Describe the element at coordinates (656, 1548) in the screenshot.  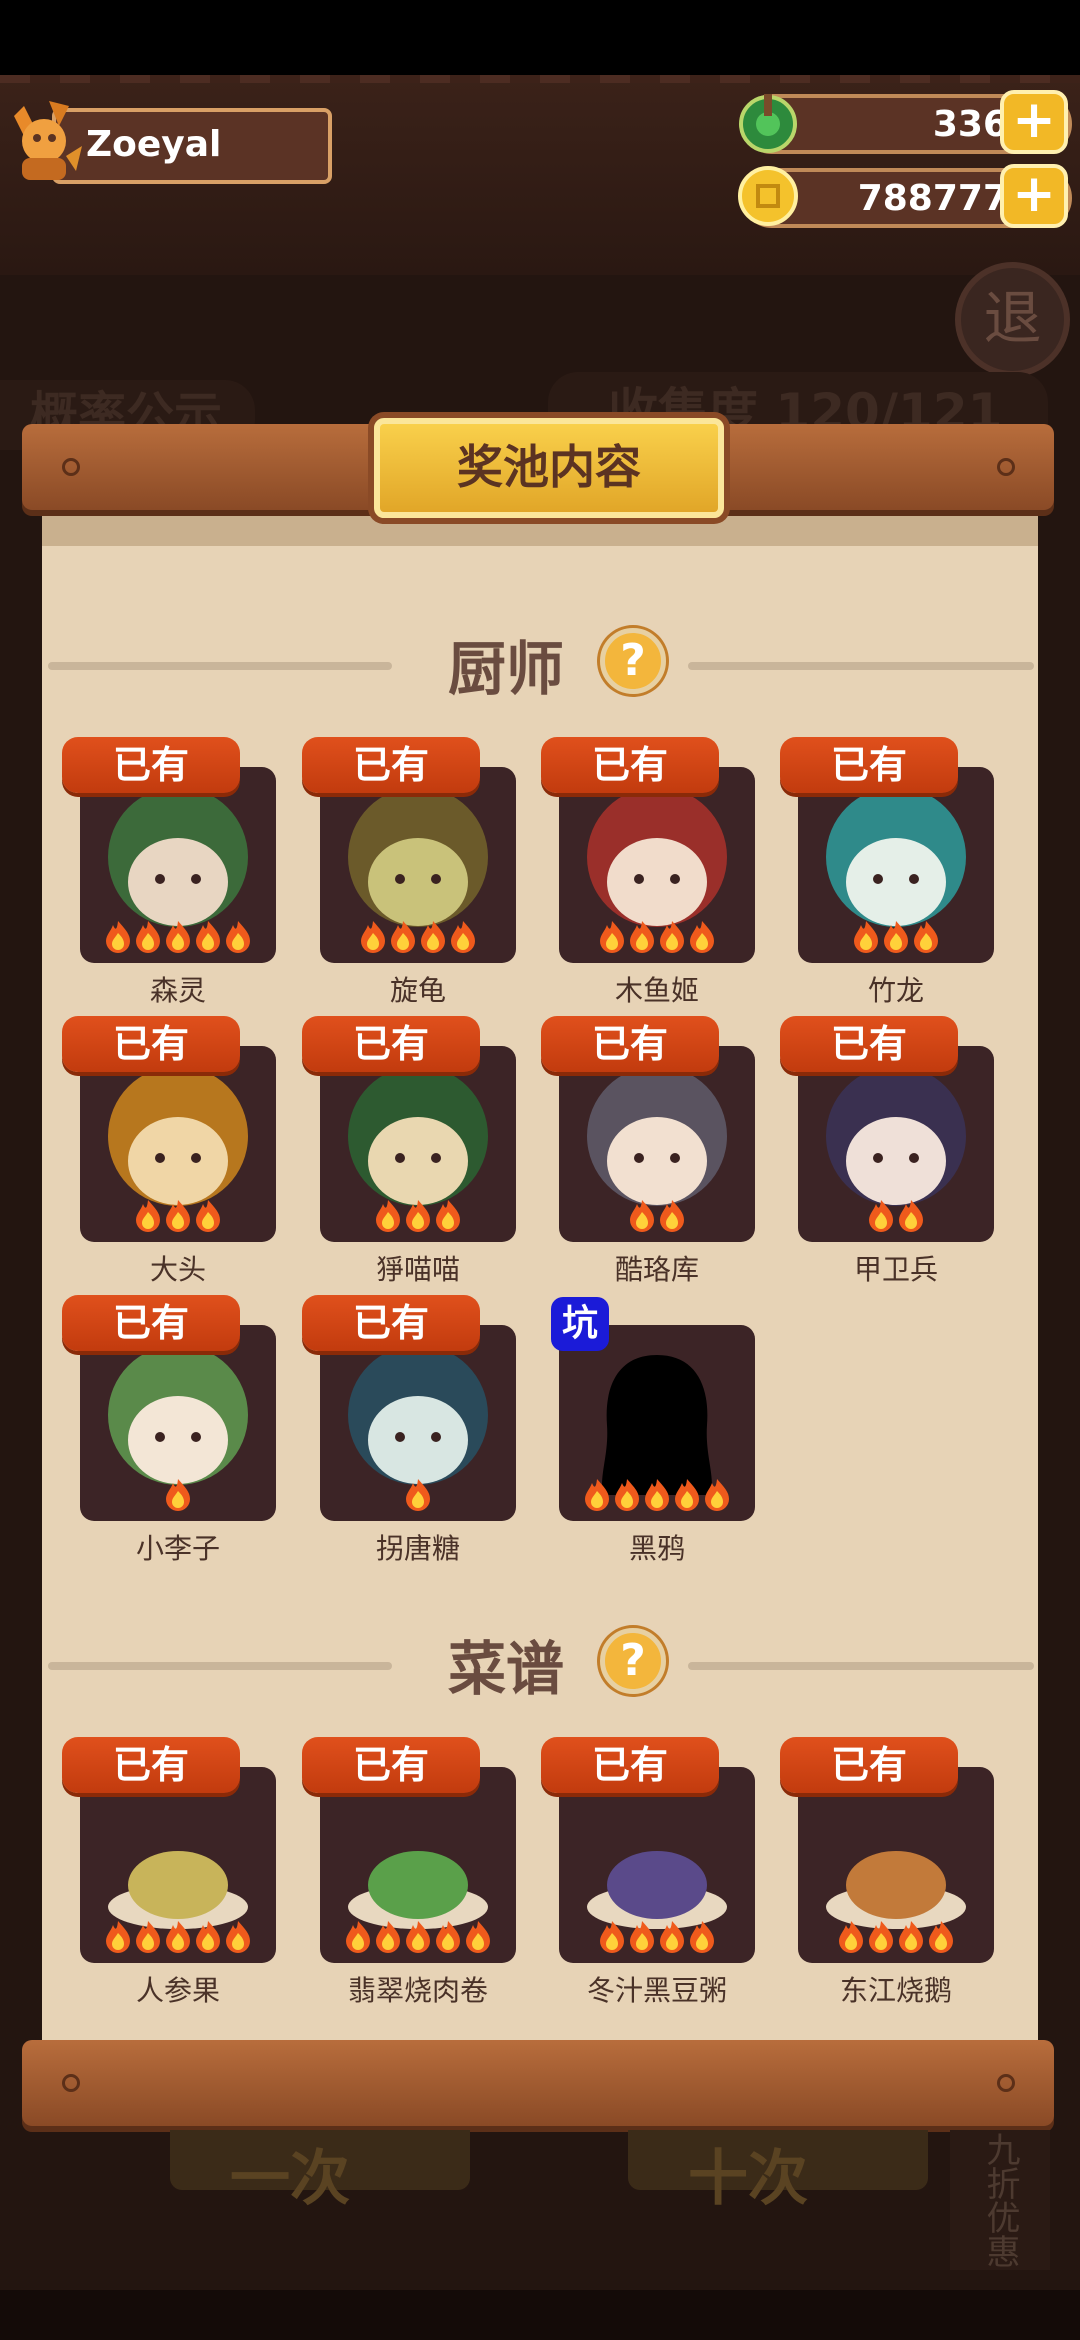
I see `chef-name: 黑鸦` at that location.